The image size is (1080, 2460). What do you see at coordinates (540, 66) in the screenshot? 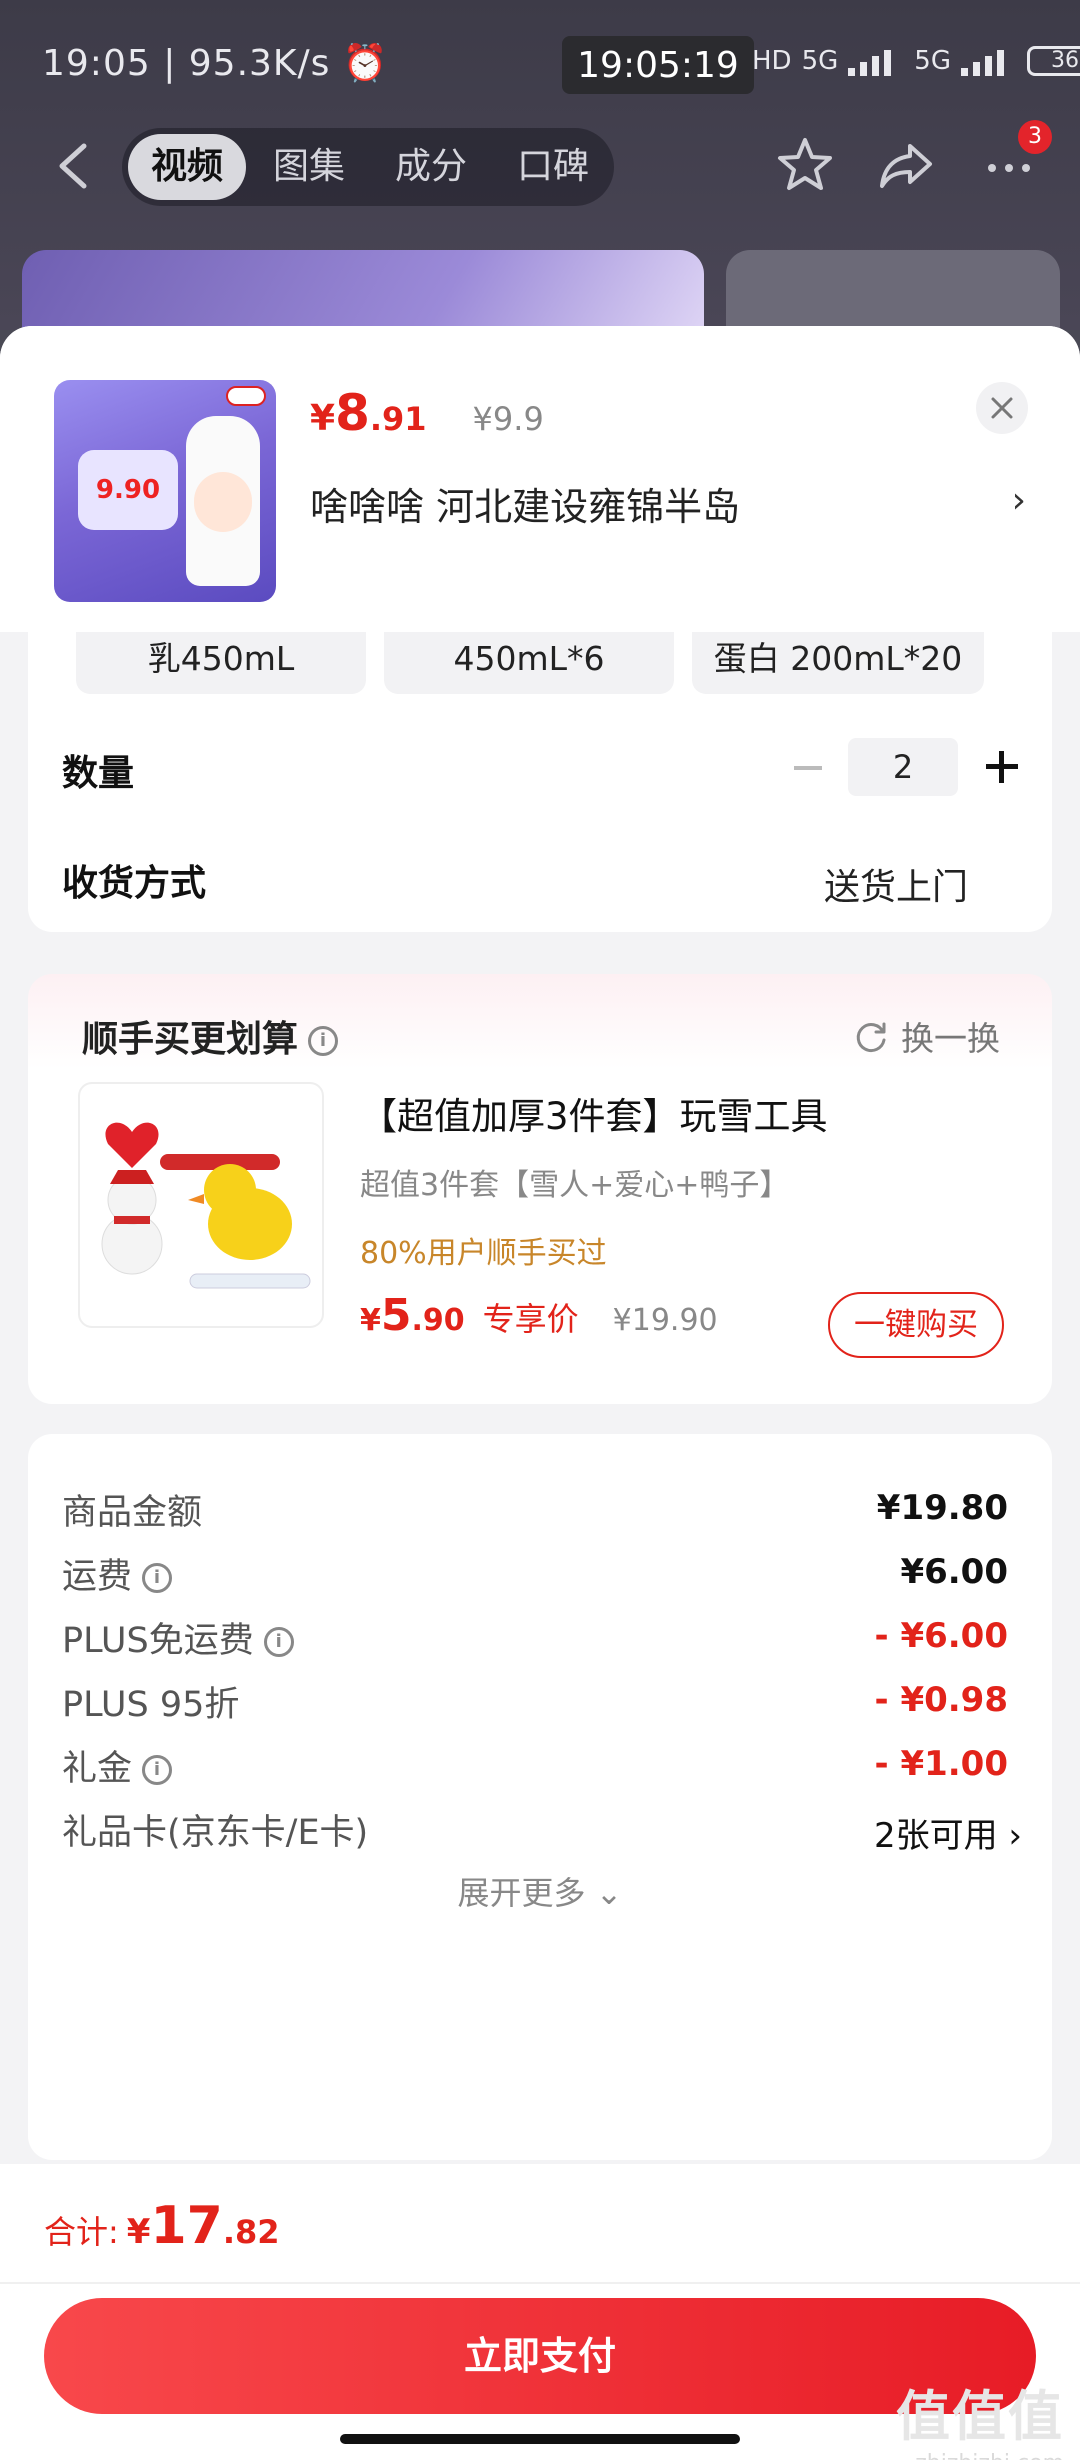
I see `status-bar: 19:05 | 95.3K/s ⏰ 19:05:19 HD 5G 5G 36` at bounding box center [540, 66].